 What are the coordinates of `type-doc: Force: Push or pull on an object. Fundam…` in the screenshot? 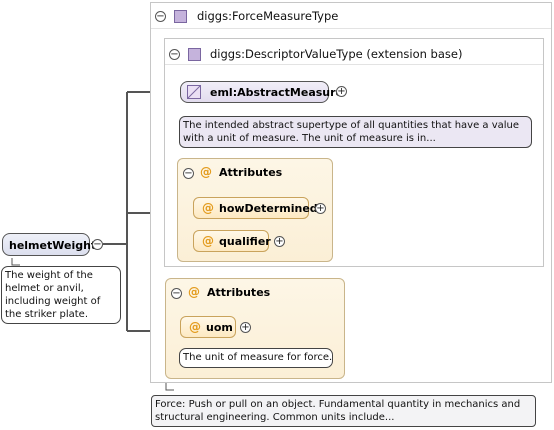 It's located at (343, 411).